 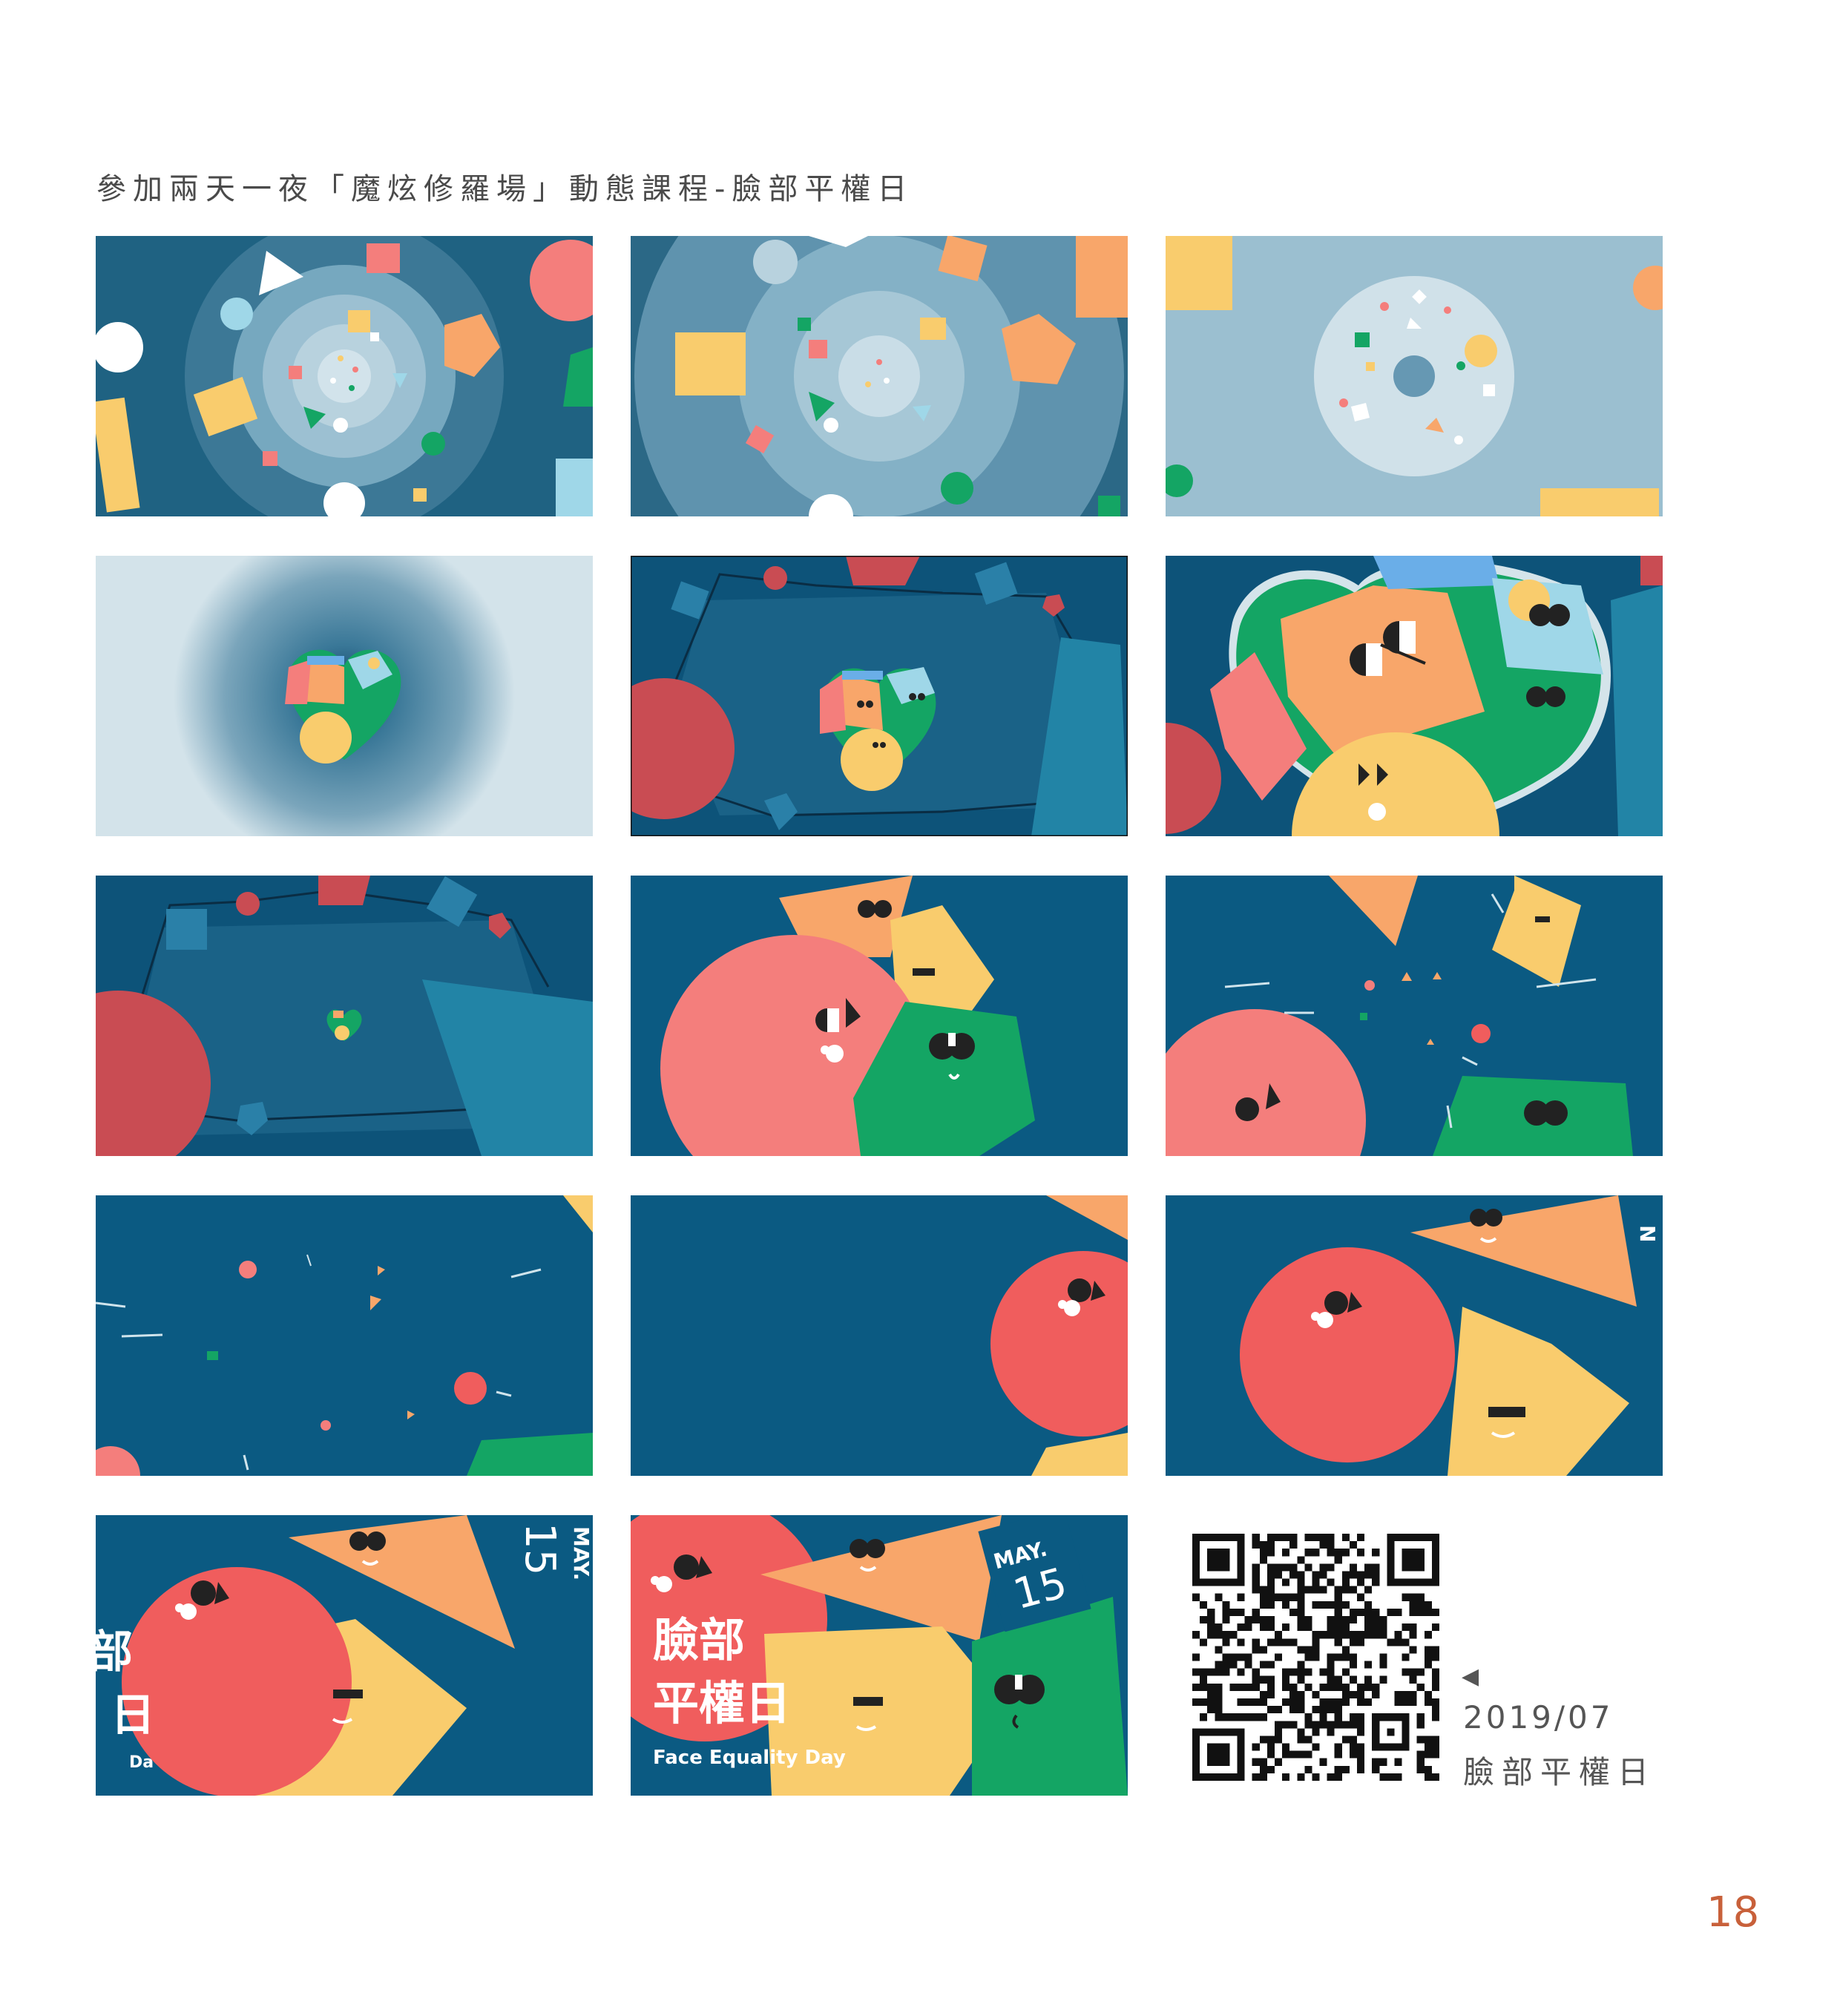 What do you see at coordinates (749, 1758) in the screenshot?
I see `poster-subtitle: Face Equality Day` at bounding box center [749, 1758].